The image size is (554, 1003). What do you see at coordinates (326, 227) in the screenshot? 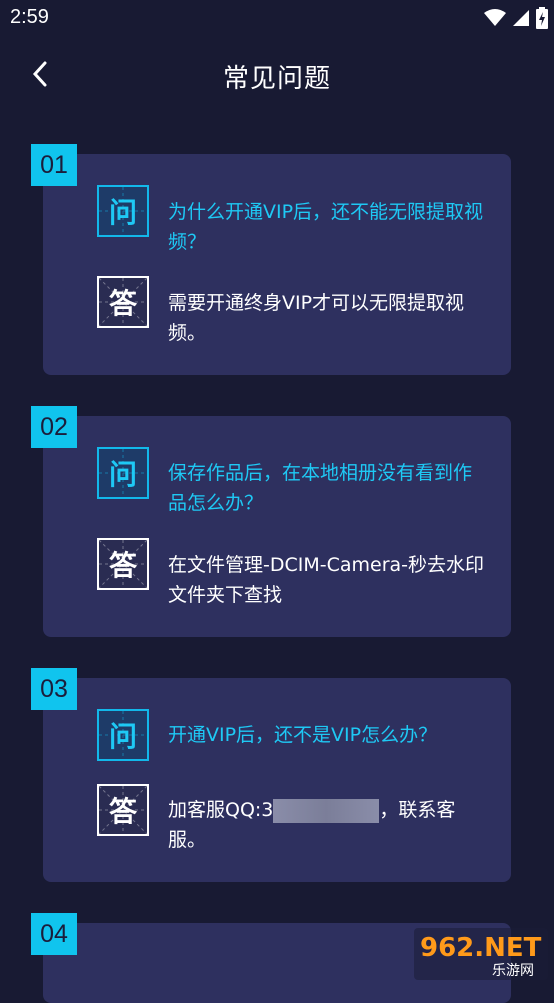
I see `faq-question-1: 为什么开通VIP后，还不能无限提取视频？` at bounding box center [326, 227].